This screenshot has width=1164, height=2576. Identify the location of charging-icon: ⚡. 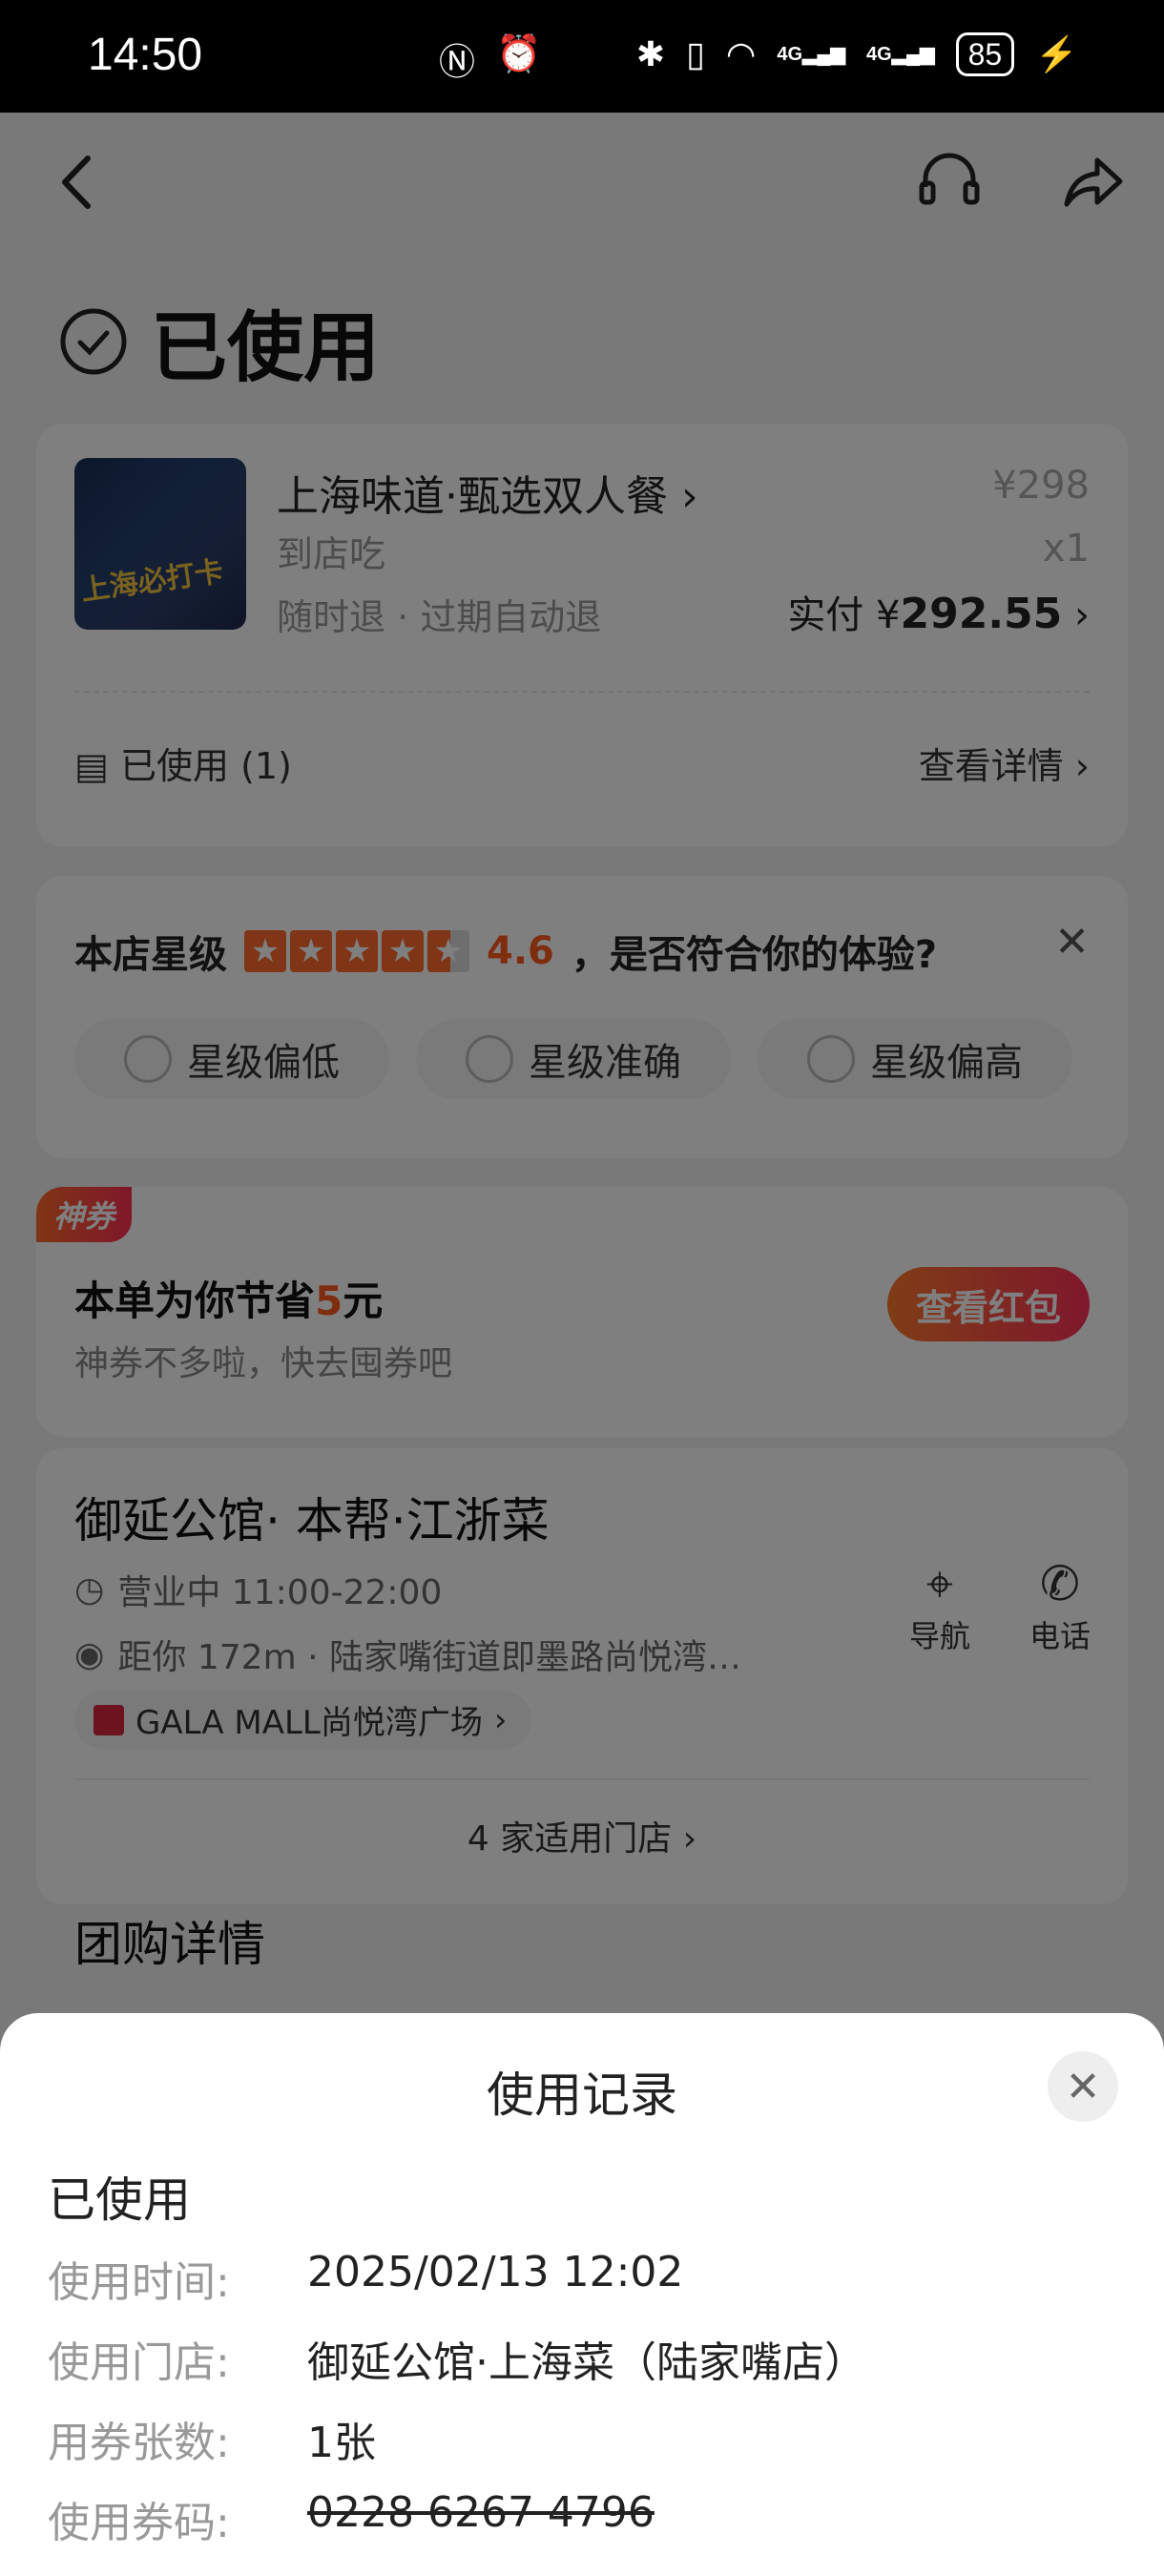
(1056, 53).